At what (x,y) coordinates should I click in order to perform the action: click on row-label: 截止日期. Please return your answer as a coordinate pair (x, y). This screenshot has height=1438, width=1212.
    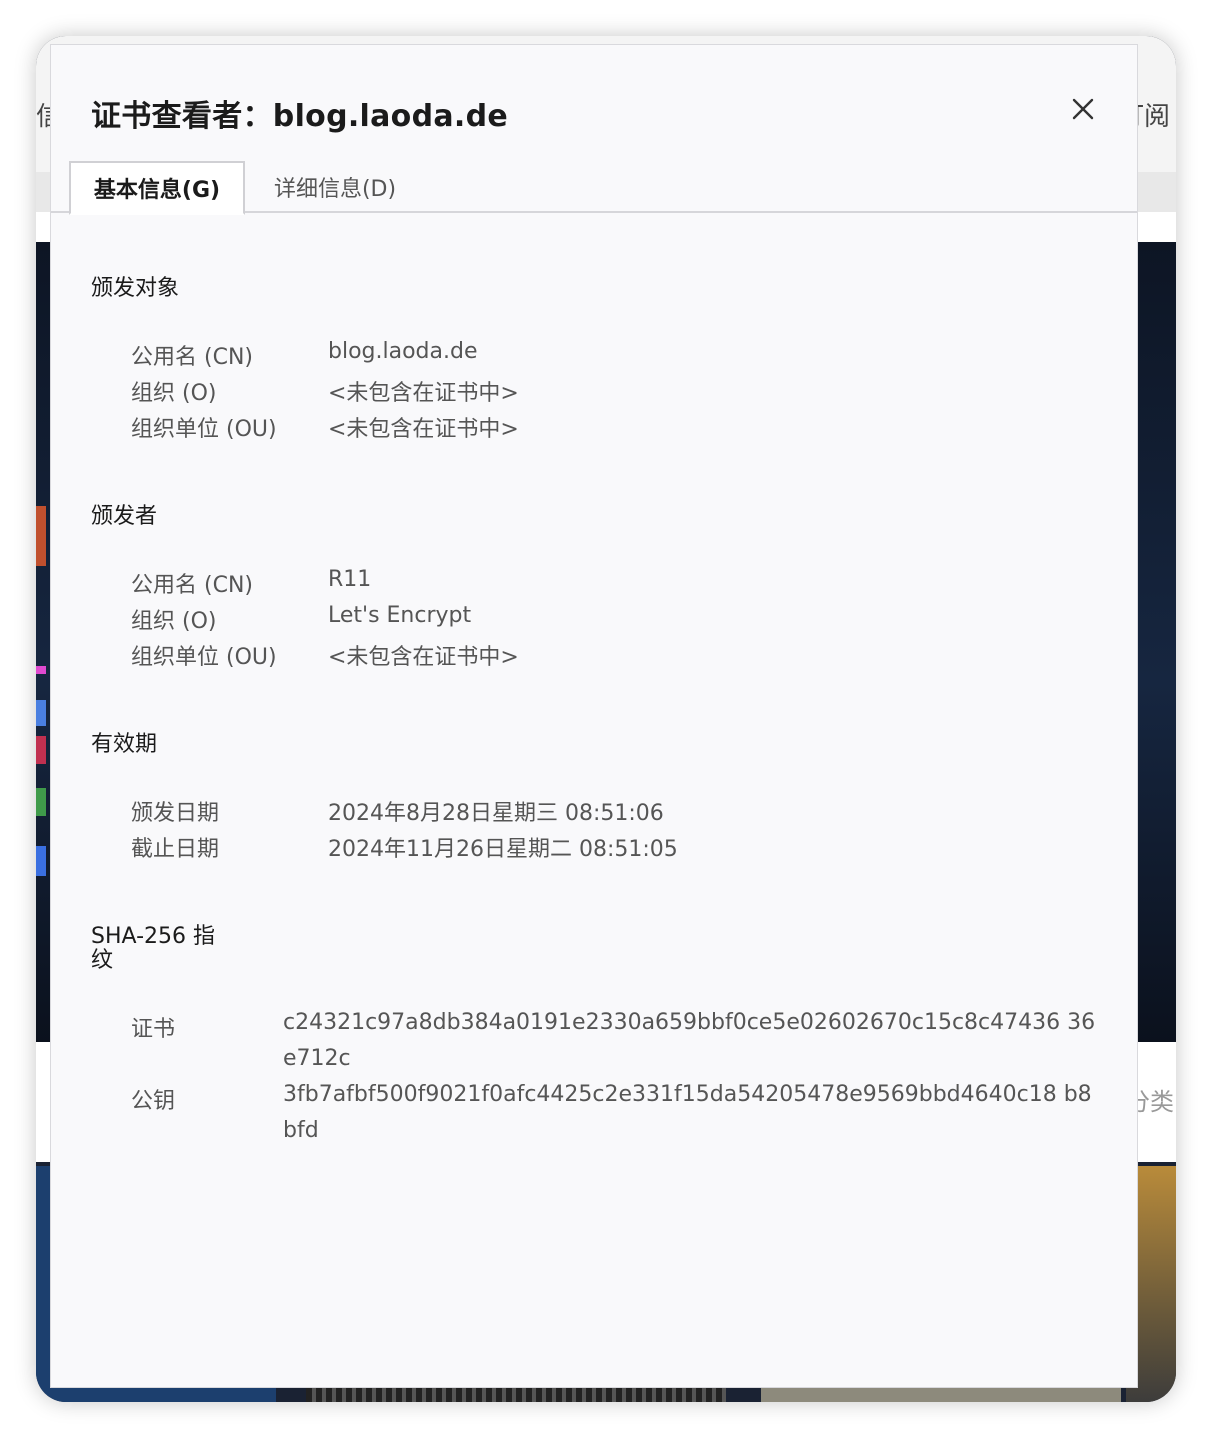
    Looking at the image, I should click on (175, 849).